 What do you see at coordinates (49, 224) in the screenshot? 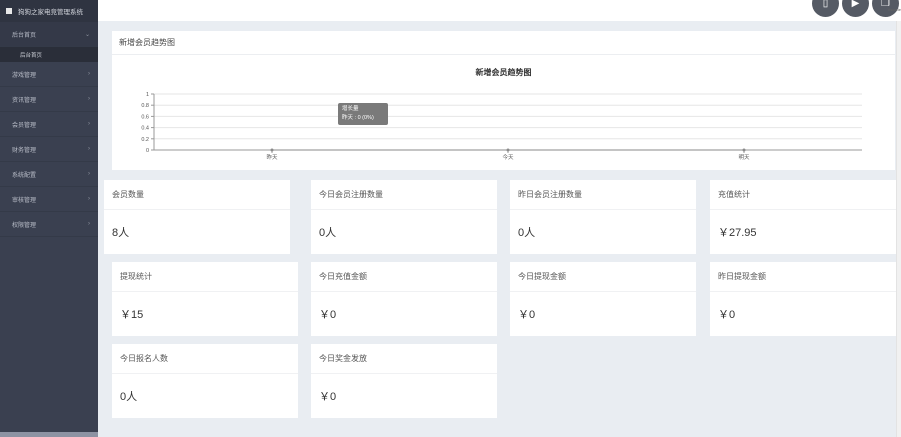
I see `sidebar-item-permissions: 权限管理 ›` at bounding box center [49, 224].